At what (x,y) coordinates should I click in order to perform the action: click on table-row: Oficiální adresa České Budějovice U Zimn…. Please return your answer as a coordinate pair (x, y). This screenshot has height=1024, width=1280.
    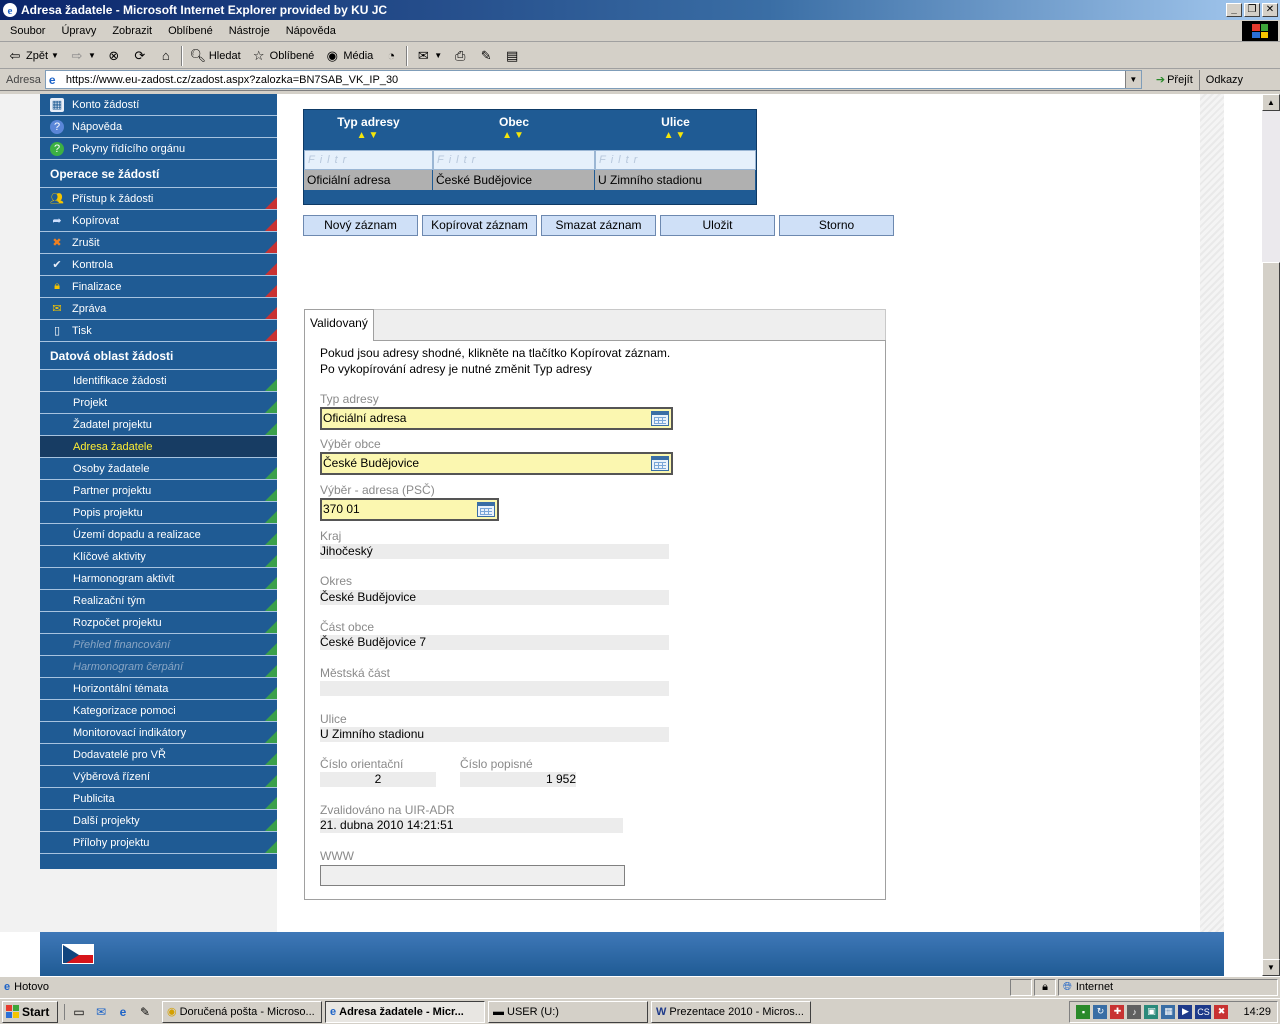
    Looking at the image, I should click on (530, 180).